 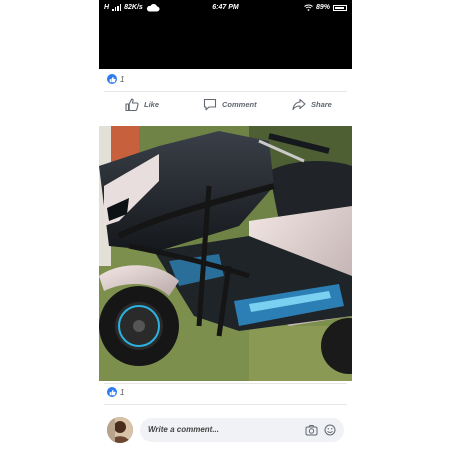 I want to click on comment-button: Comment, so click(x=230, y=104).